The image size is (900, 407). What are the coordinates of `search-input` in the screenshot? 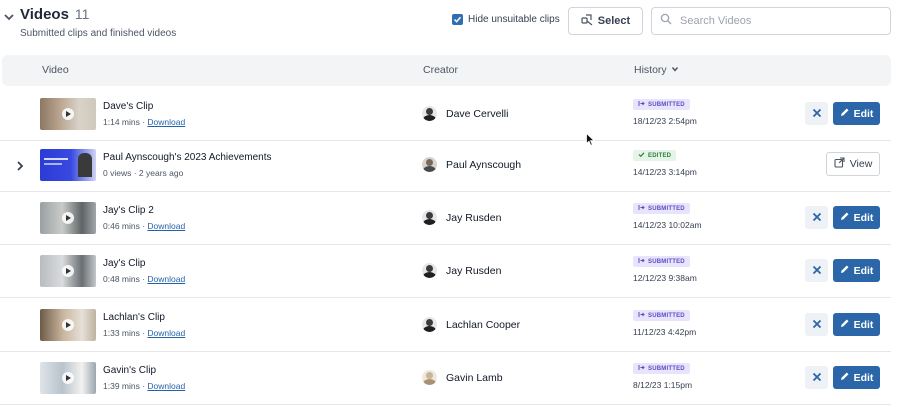 It's located at (780, 21).